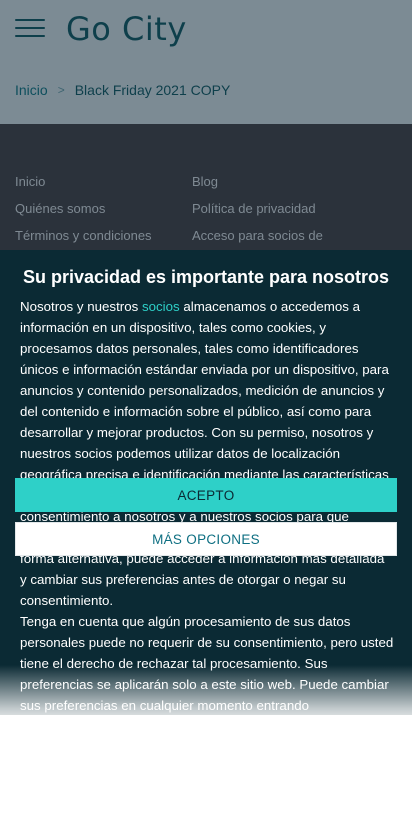 The height and width of the screenshot is (829, 412). What do you see at coordinates (30, 181) in the screenshot?
I see `footer-link-inicio: Inicio` at bounding box center [30, 181].